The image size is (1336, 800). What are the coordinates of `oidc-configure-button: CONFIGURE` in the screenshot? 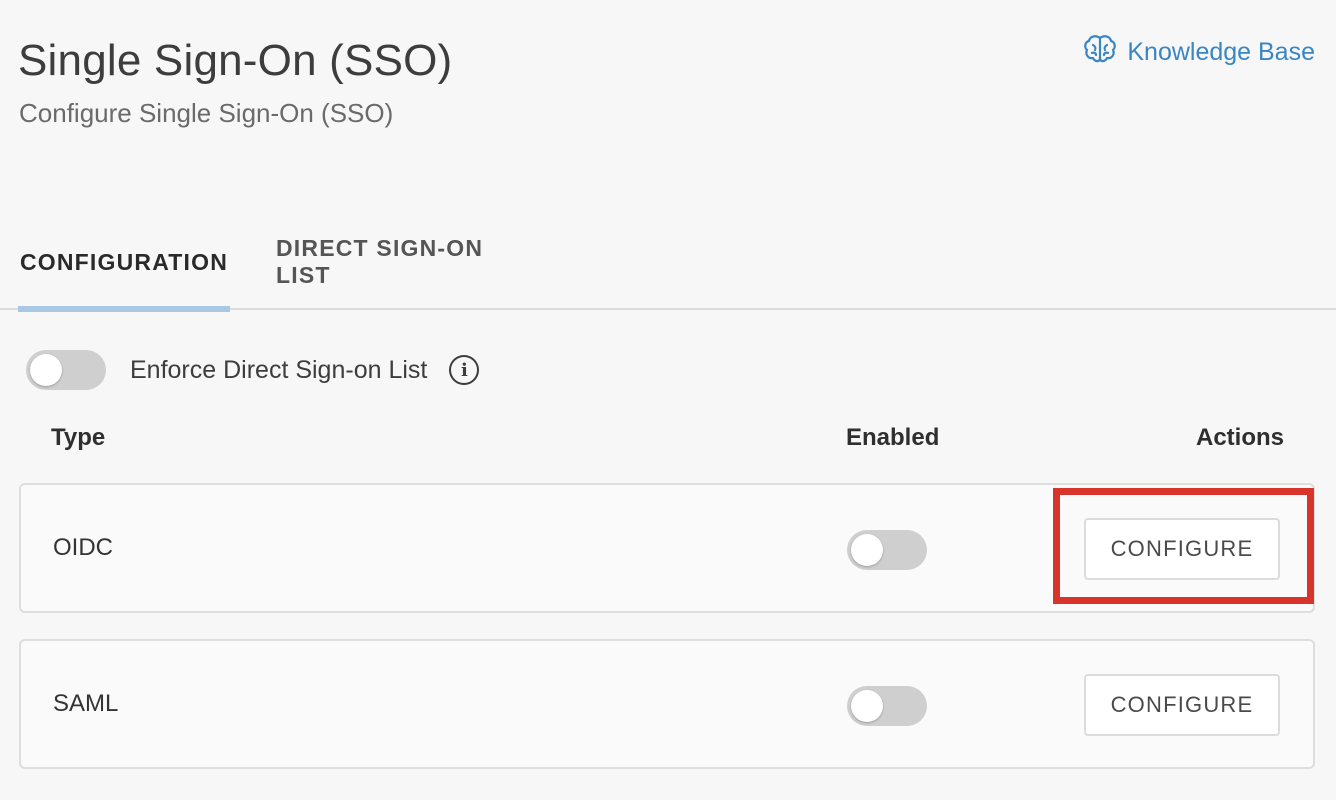 It's located at (1182, 549).